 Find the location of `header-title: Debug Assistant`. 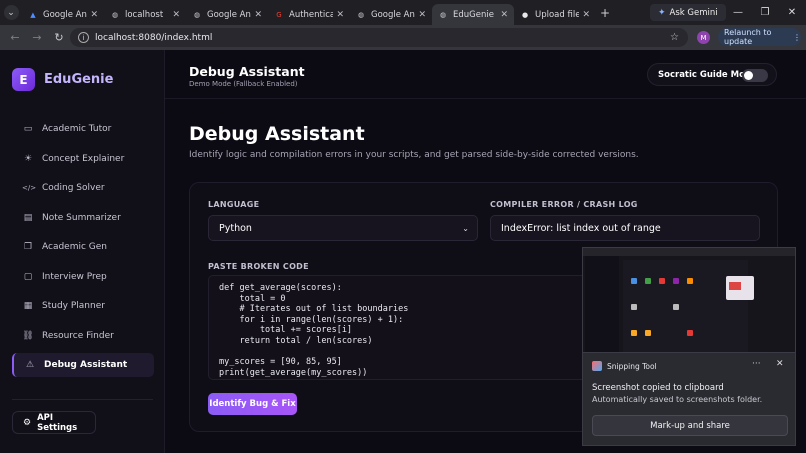

header-title: Debug Assistant is located at coordinates (247, 71).